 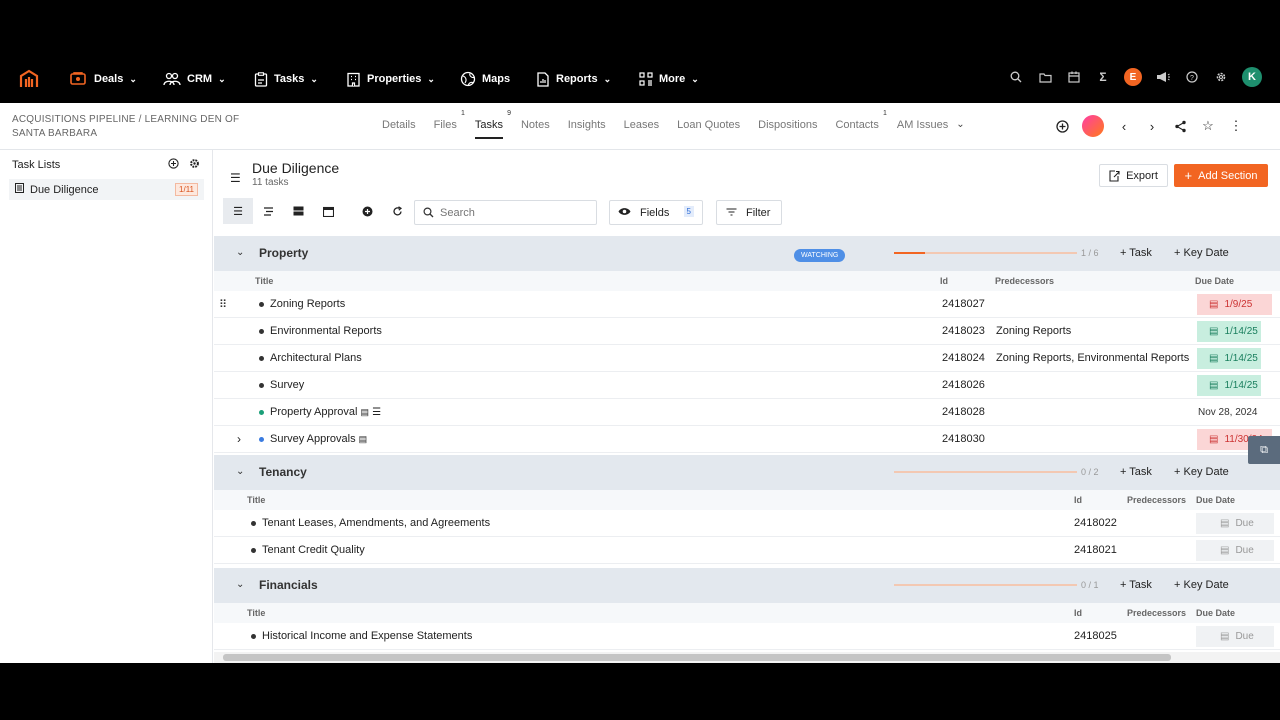 What do you see at coordinates (313, 550) in the screenshot?
I see `task-title: Tenant Credit Quality` at bounding box center [313, 550].